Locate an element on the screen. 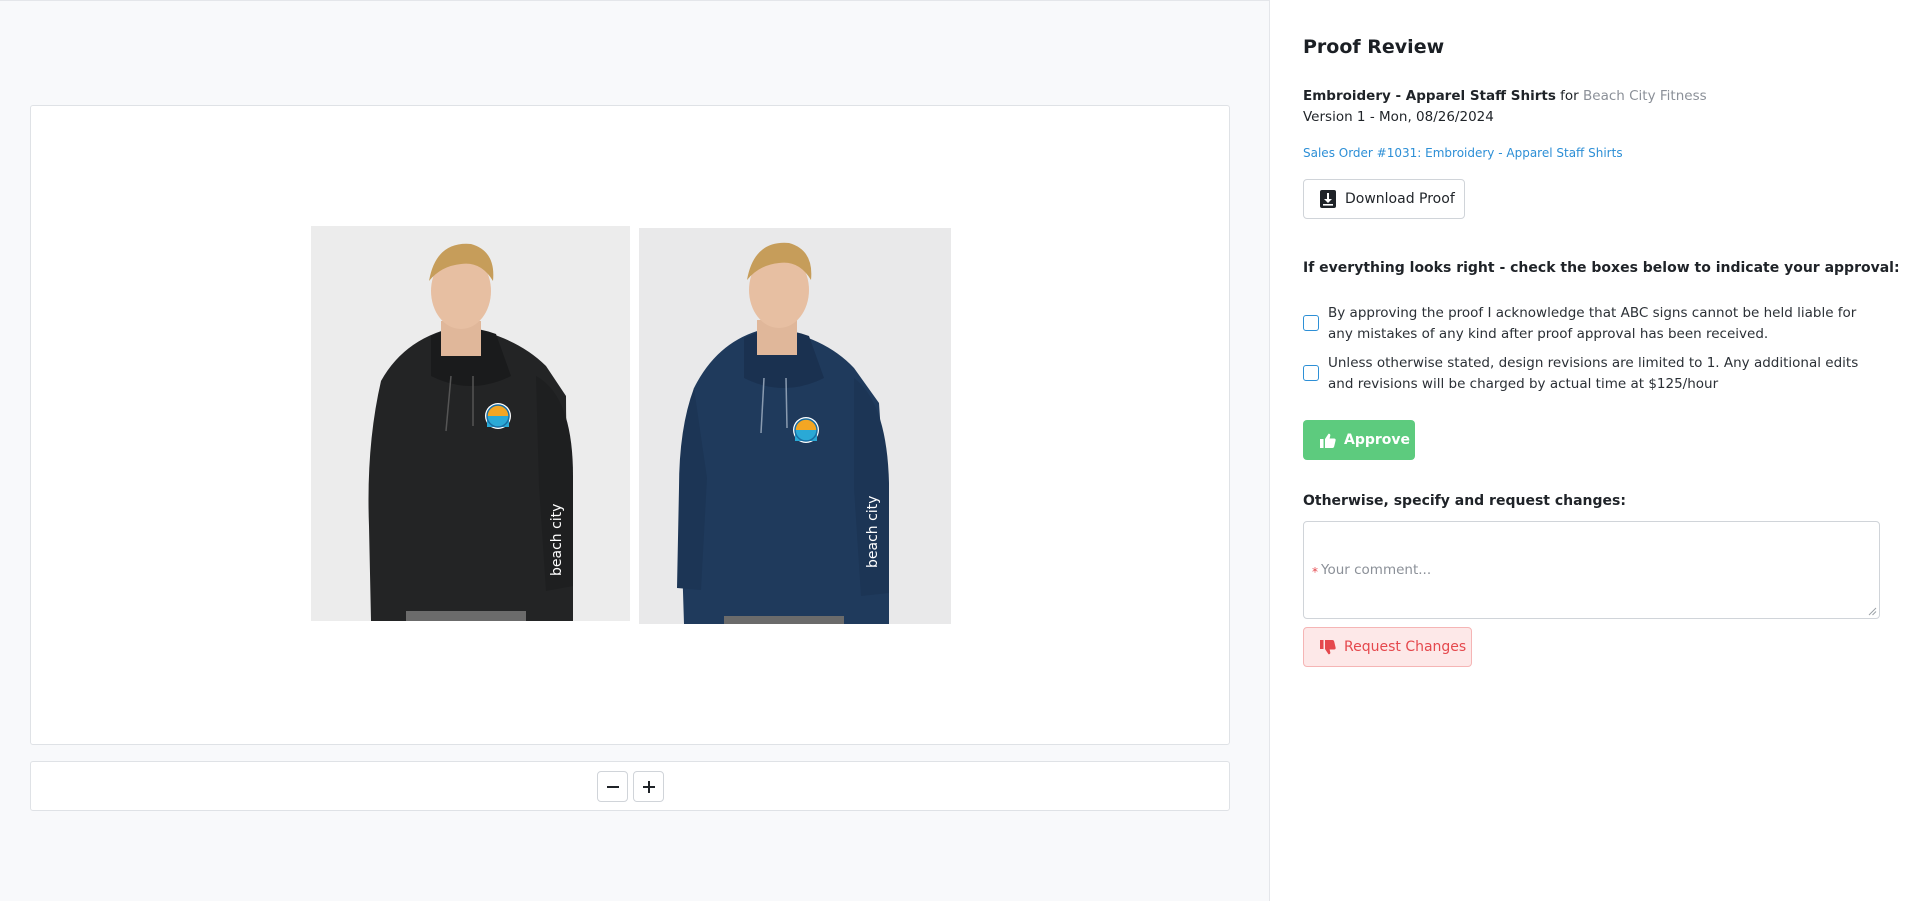  download-proof-label: Download Proof is located at coordinates (1400, 199).